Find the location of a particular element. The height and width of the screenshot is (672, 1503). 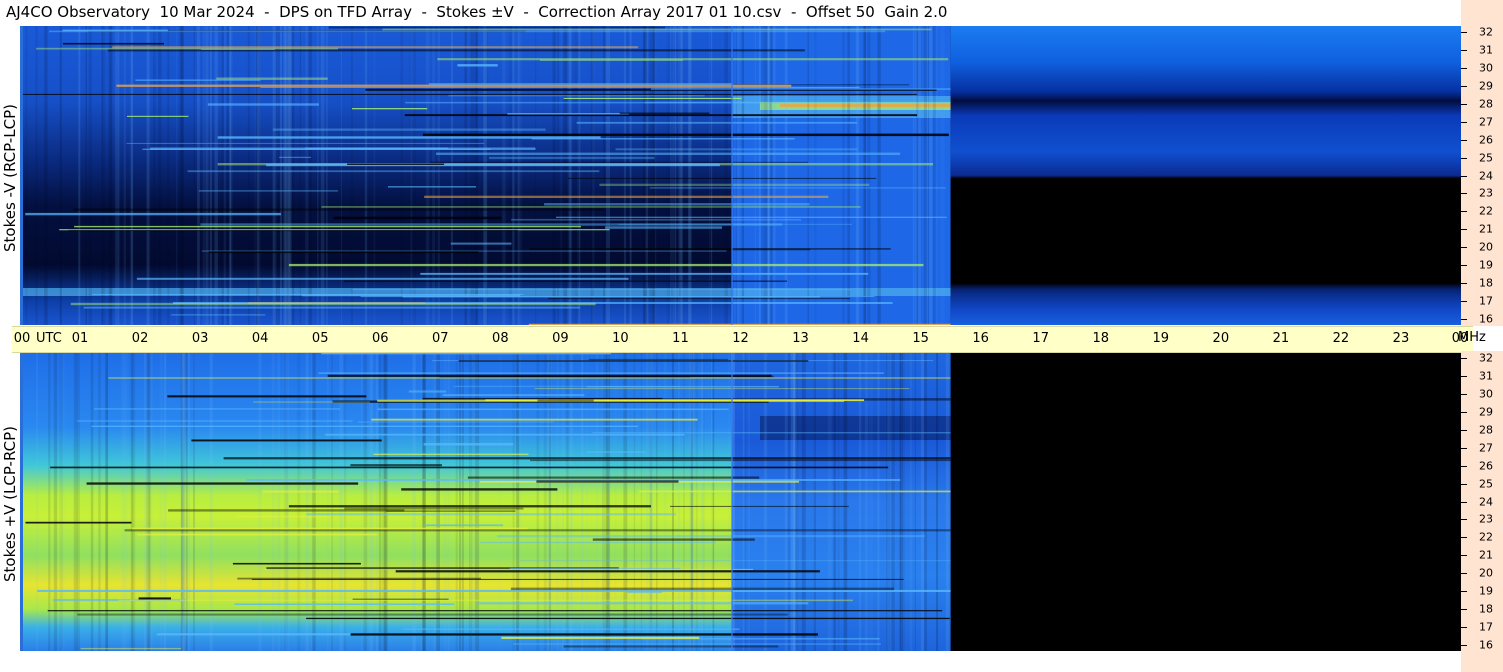

freq-tick-label: 18 is located at coordinates (1486, 283).